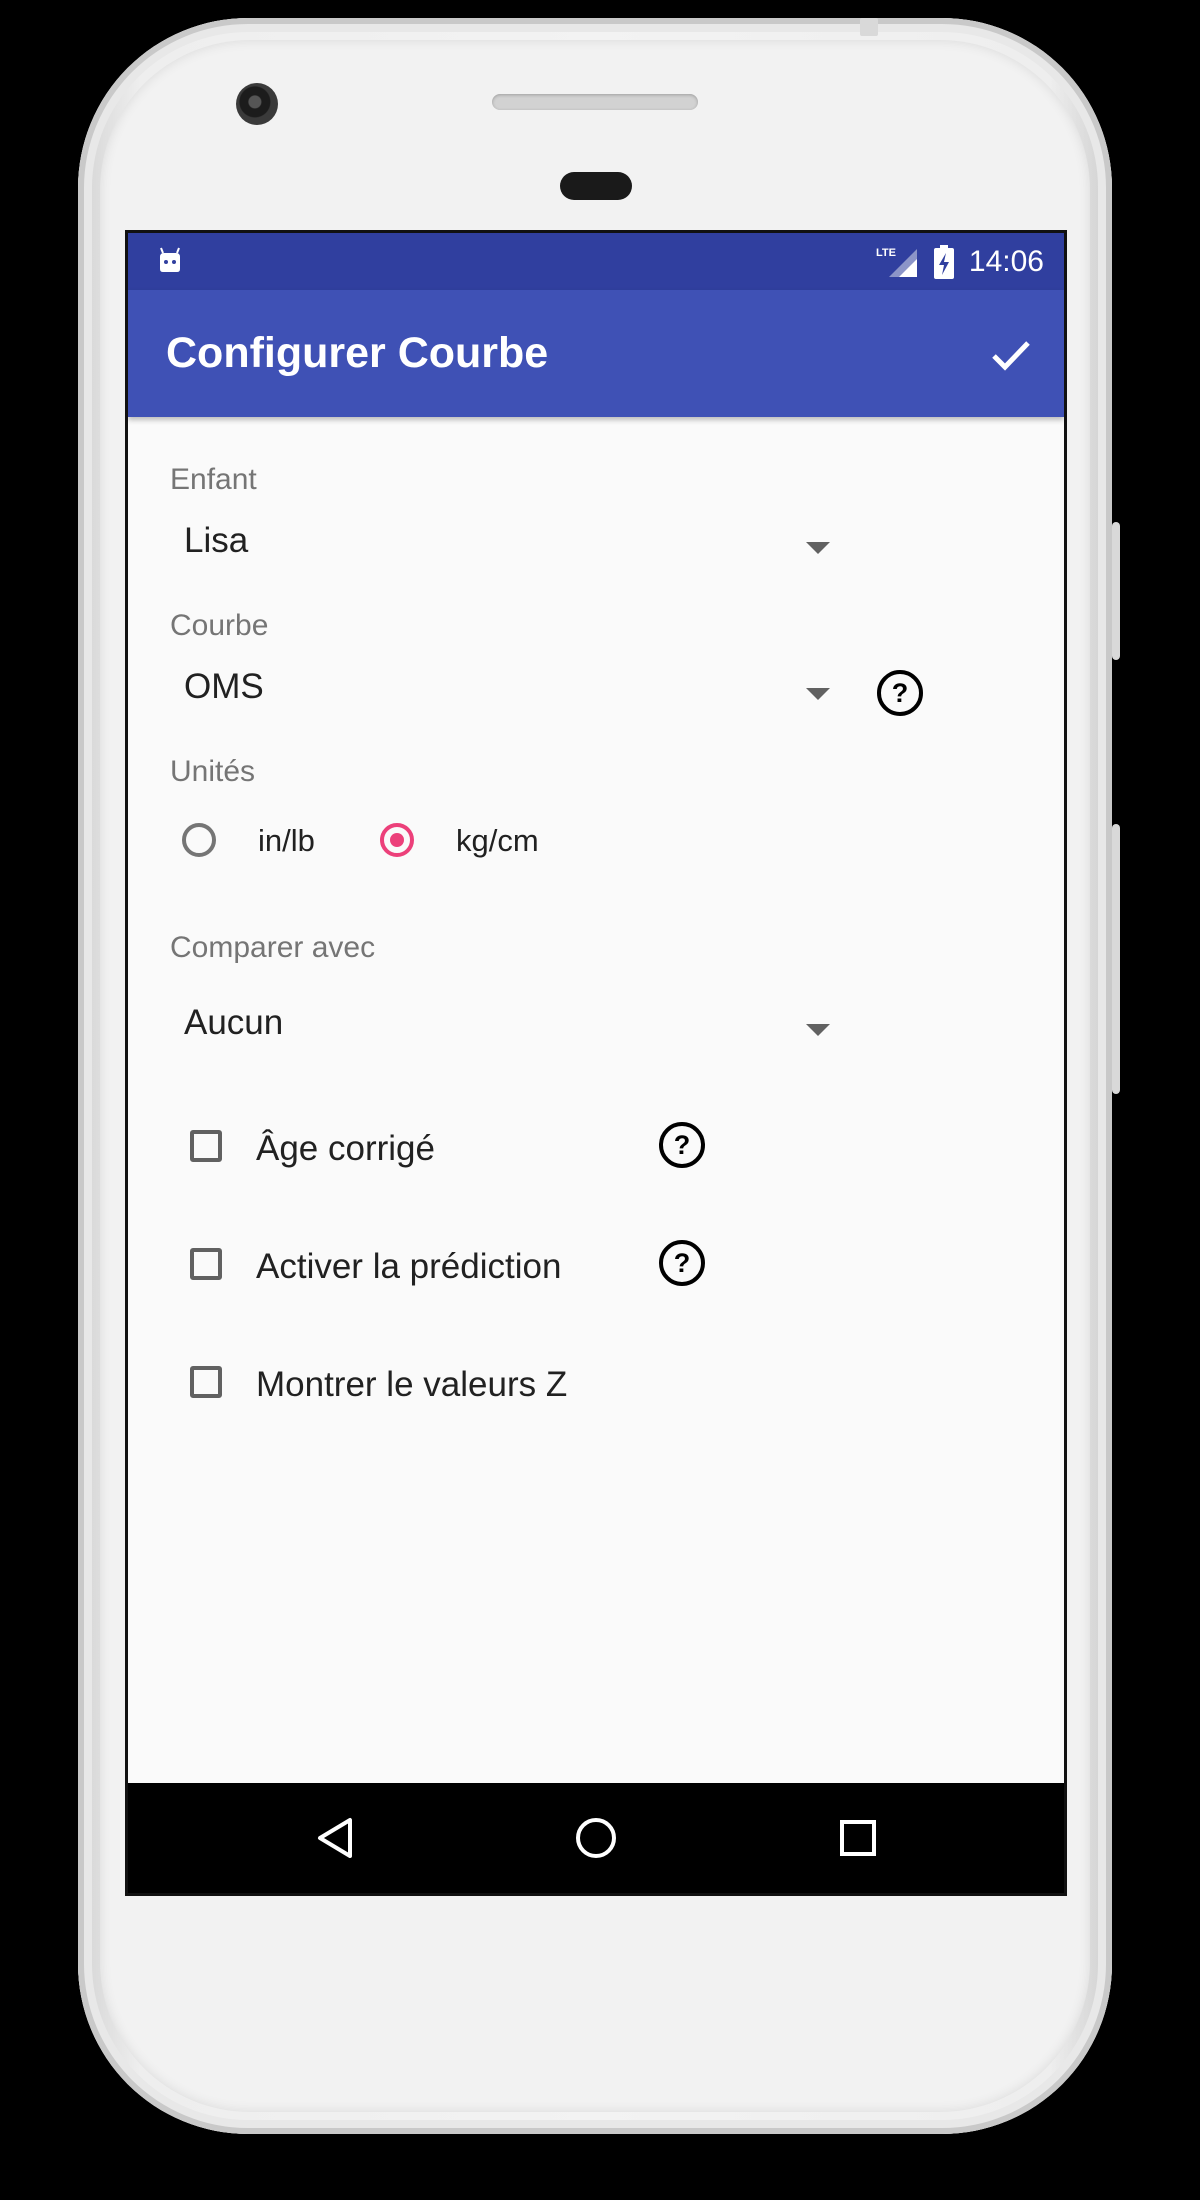 This screenshot has height=2200, width=1200. I want to click on radio-kg-cm-label: kg/cm, so click(497, 840).